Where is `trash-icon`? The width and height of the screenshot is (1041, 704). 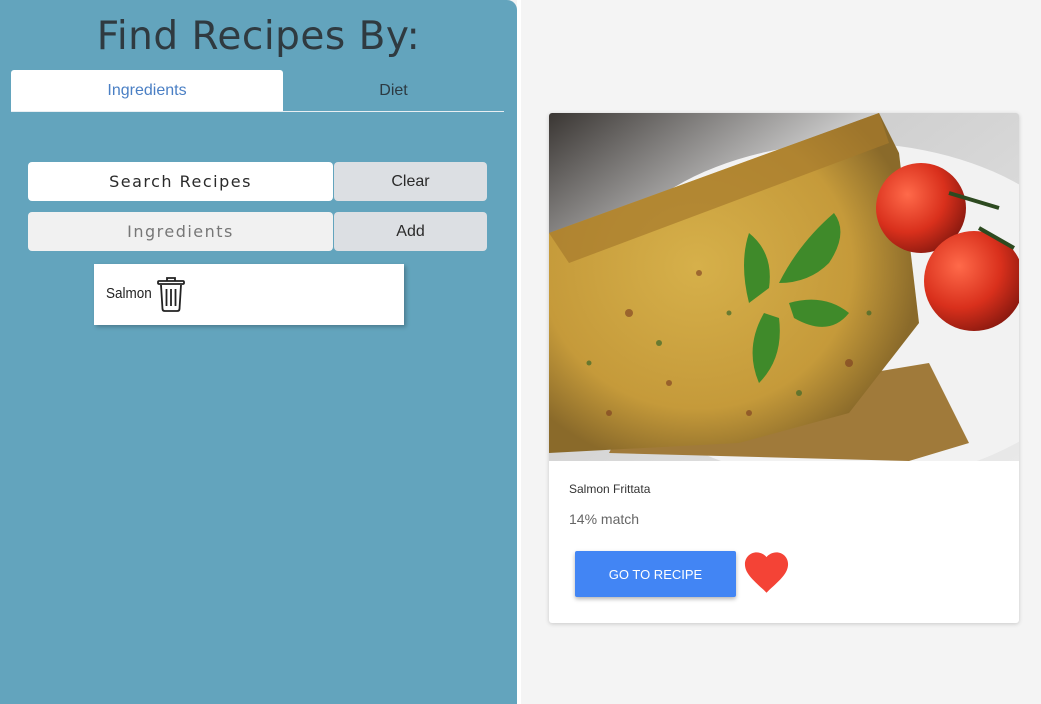 trash-icon is located at coordinates (171, 294).